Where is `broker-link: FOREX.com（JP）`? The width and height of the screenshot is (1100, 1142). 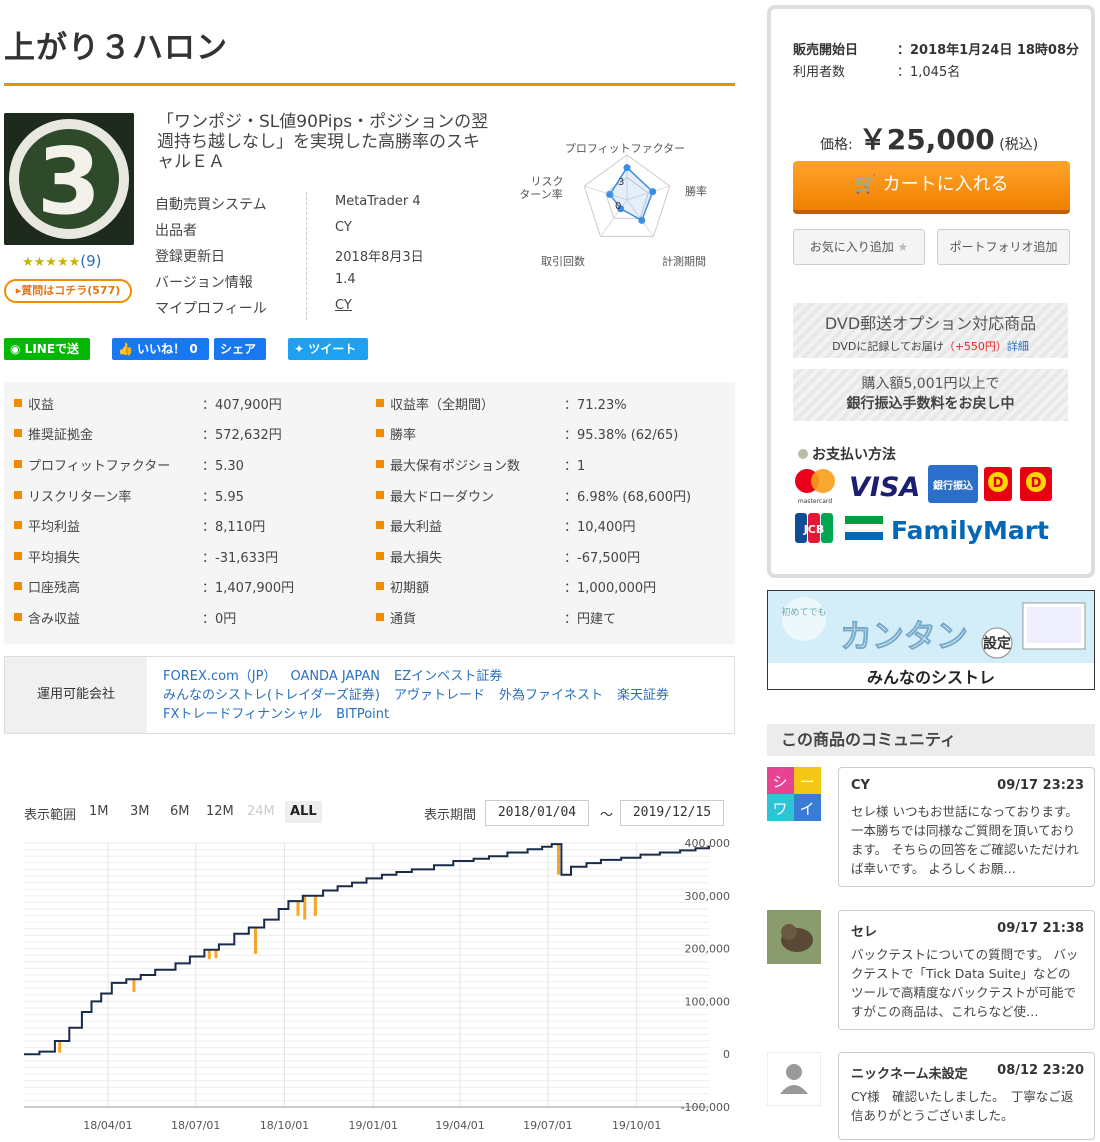
broker-link: FOREX.com（JP） is located at coordinates (219, 676).